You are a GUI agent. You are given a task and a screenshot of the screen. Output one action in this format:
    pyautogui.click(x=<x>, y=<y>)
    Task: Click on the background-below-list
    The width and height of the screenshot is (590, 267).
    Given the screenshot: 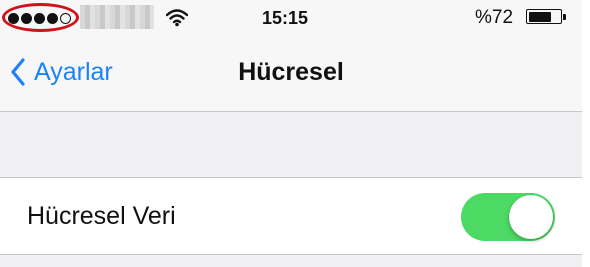 What is the action you would take?
    pyautogui.click(x=291, y=261)
    